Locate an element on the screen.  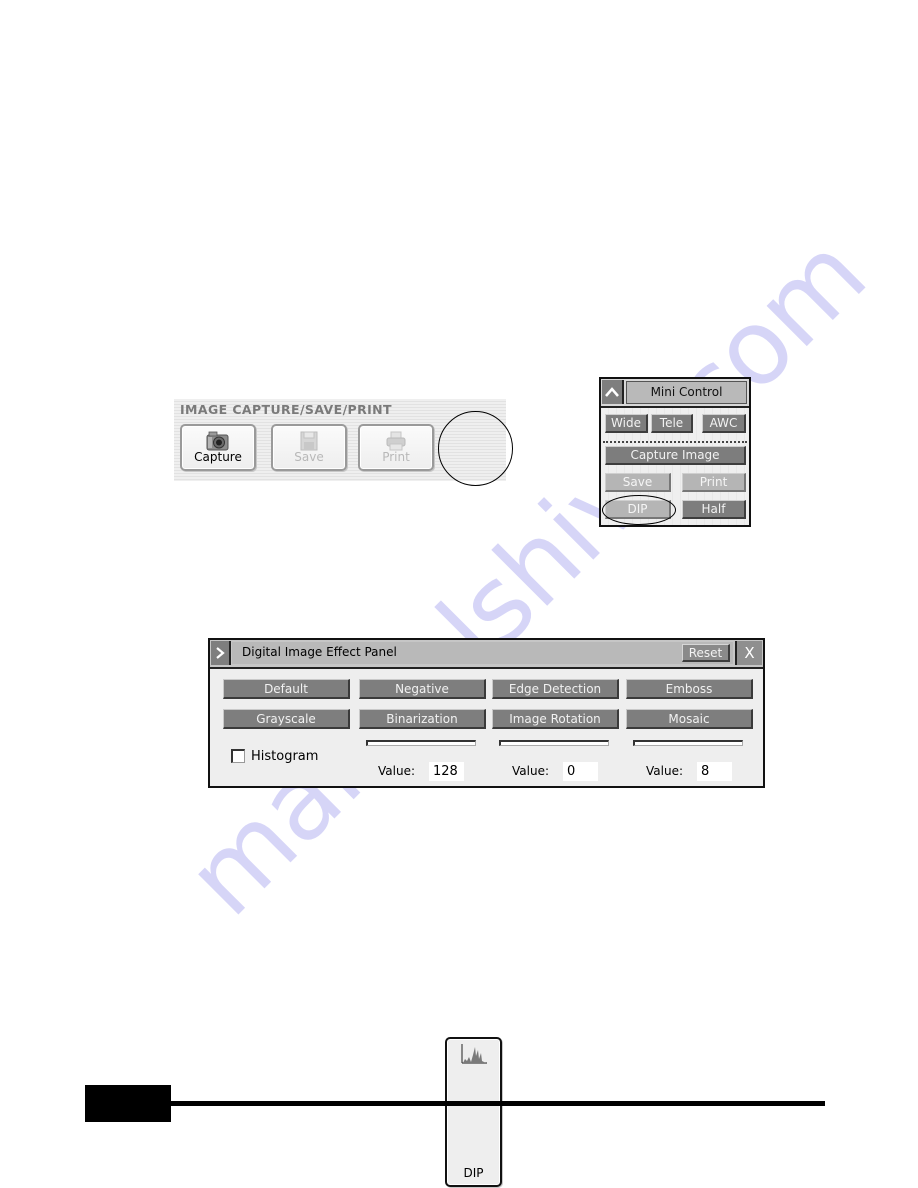
wide-button: Wide is located at coordinates (626, 423).